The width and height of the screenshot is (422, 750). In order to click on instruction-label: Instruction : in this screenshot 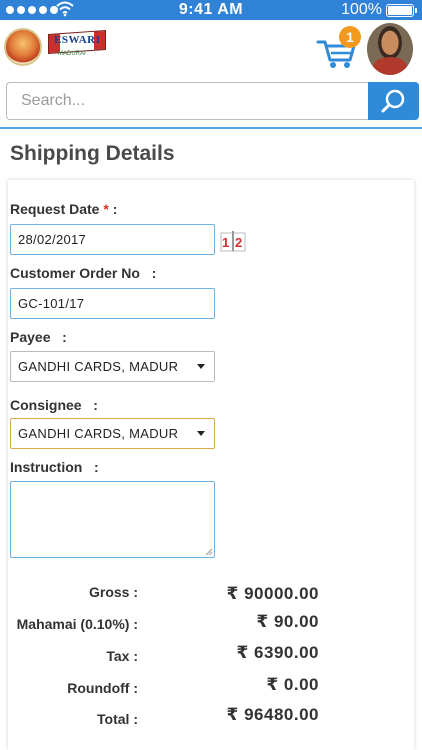, I will do `click(54, 467)`.